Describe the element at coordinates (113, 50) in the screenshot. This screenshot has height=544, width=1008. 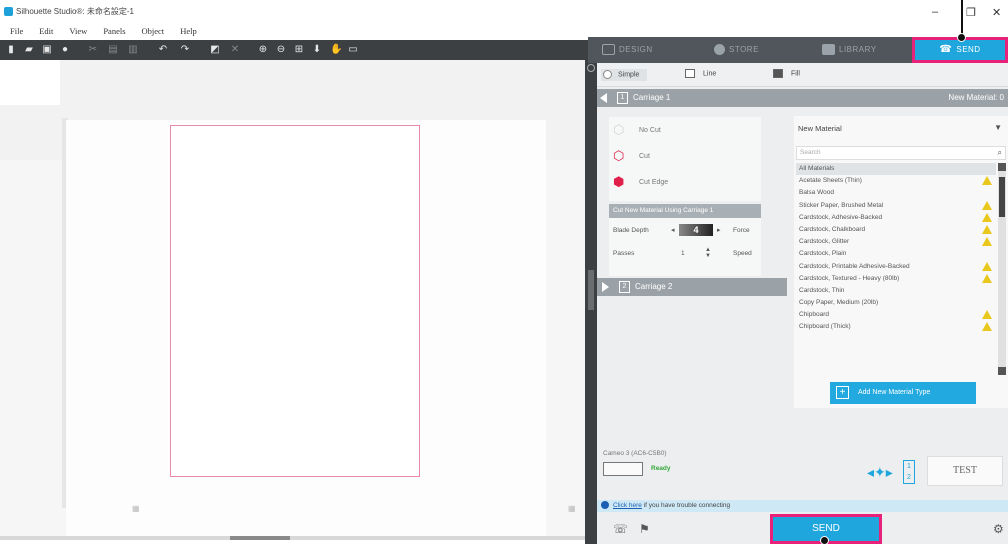
I see `copy-icon: ▤` at that location.